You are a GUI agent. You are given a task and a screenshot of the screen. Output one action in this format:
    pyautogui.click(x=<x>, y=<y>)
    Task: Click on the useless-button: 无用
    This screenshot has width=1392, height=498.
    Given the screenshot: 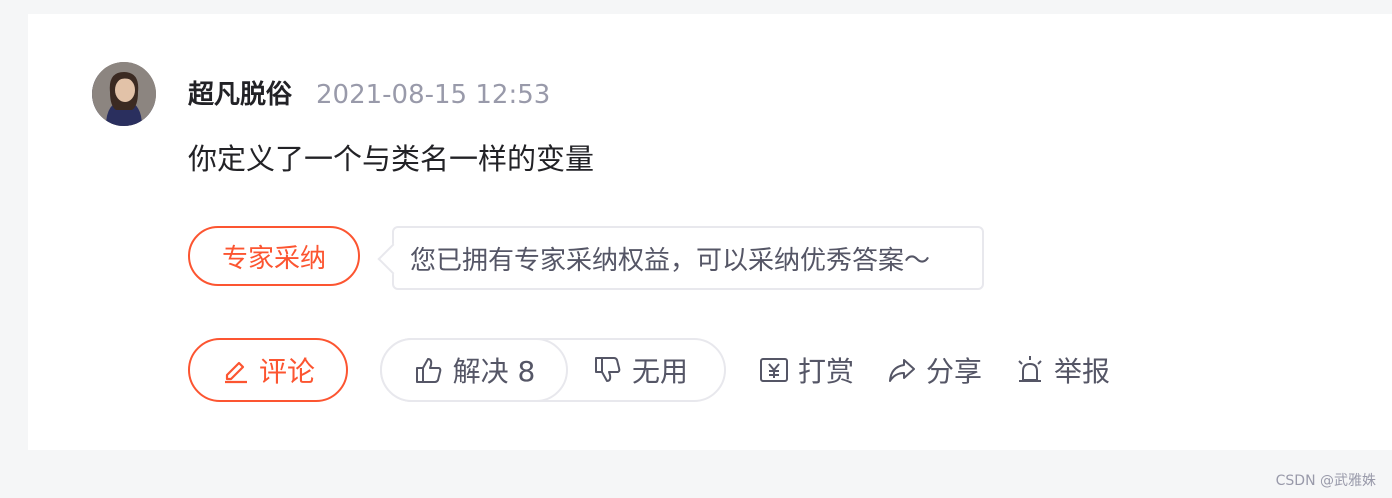 What is the action you would take?
    pyautogui.click(x=640, y=370)
    